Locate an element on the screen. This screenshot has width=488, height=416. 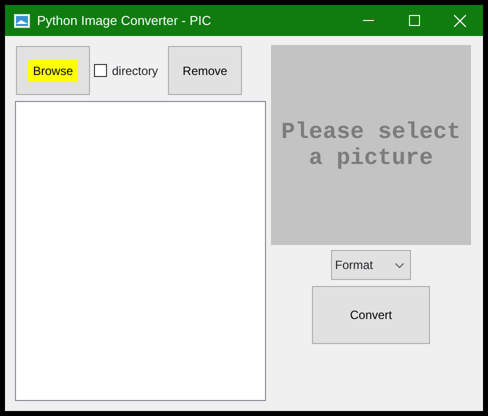
browse-button: Browse is located at coordinates (53, 70).